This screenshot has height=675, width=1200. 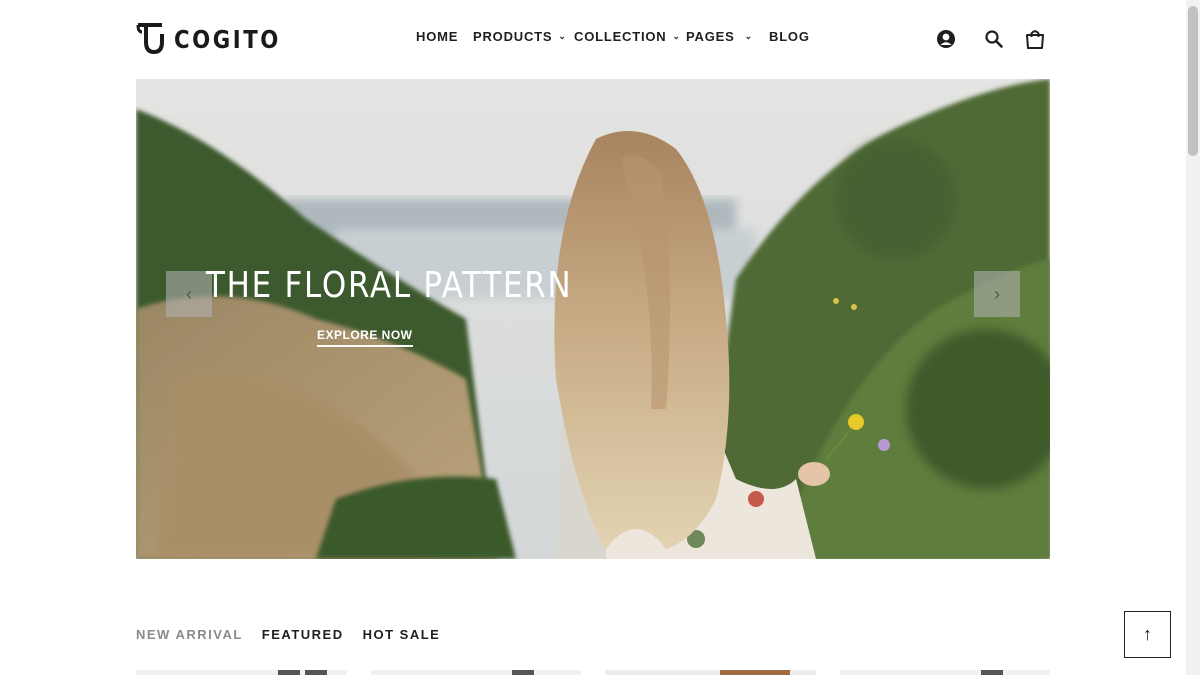 I want to click on chevron-right-icon: ›, so click(x=997, y=293).